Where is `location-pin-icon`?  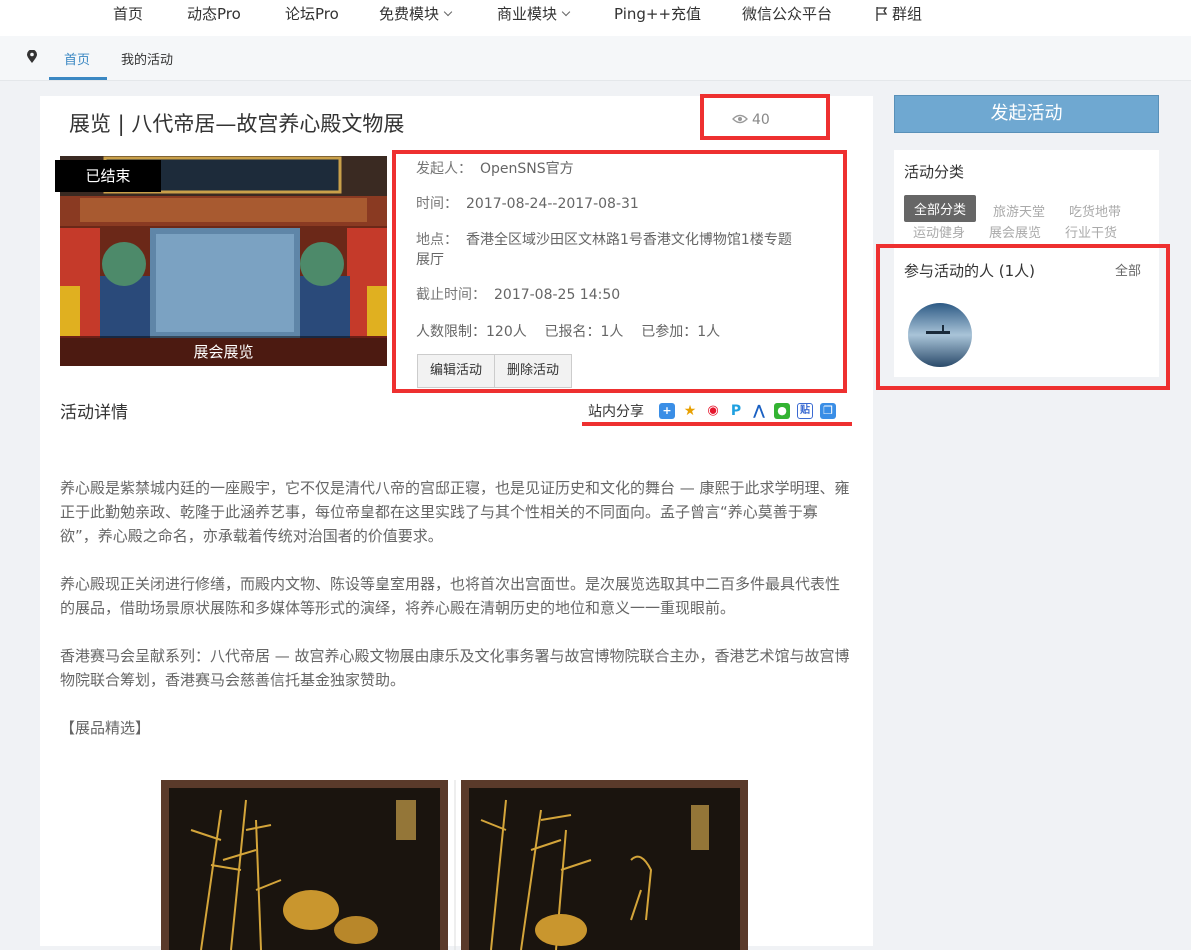
location-pin-icon is located at coordinates (32, 56).